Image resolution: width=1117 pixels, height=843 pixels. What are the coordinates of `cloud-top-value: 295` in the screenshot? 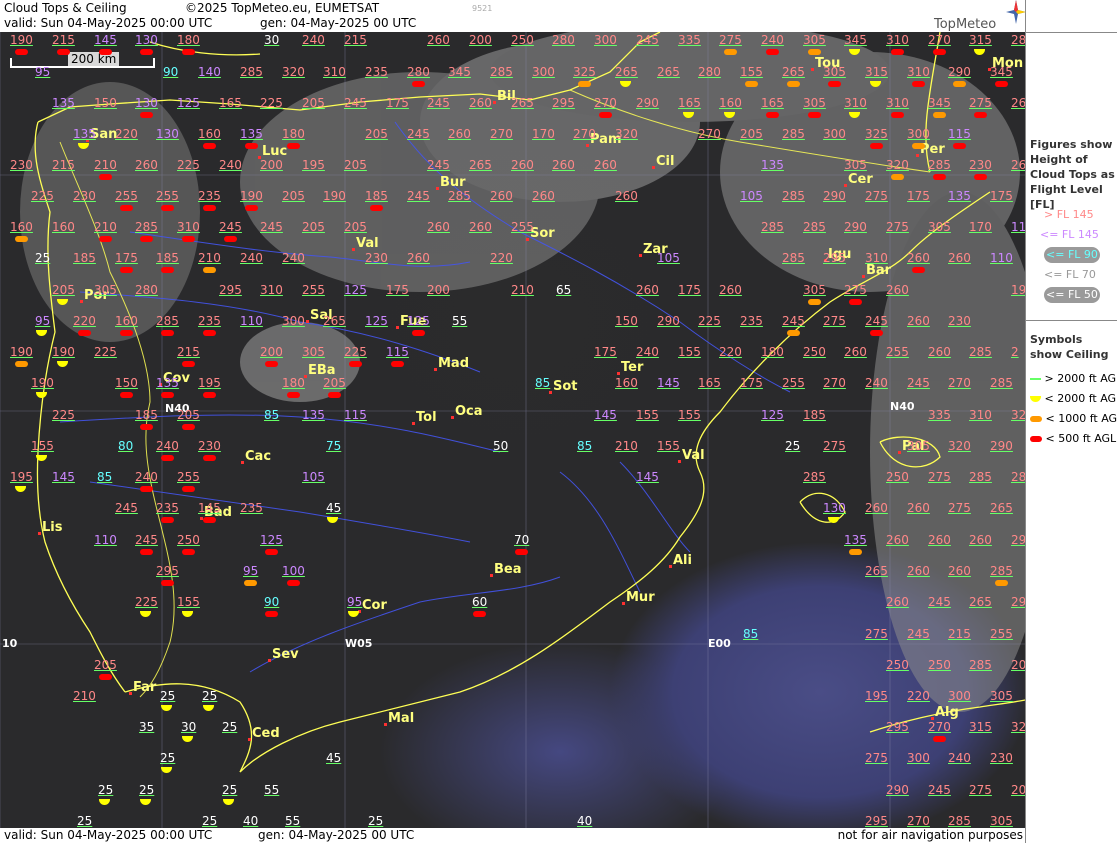 It's located at (834, 258).